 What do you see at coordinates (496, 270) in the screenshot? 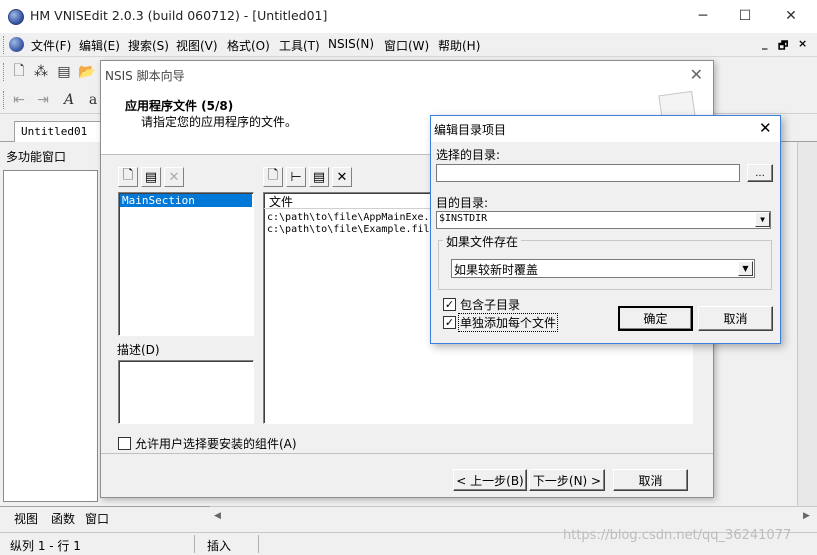
I see `overwrite-value: 如果较新时覆盖` at bounding box center [496, 270].